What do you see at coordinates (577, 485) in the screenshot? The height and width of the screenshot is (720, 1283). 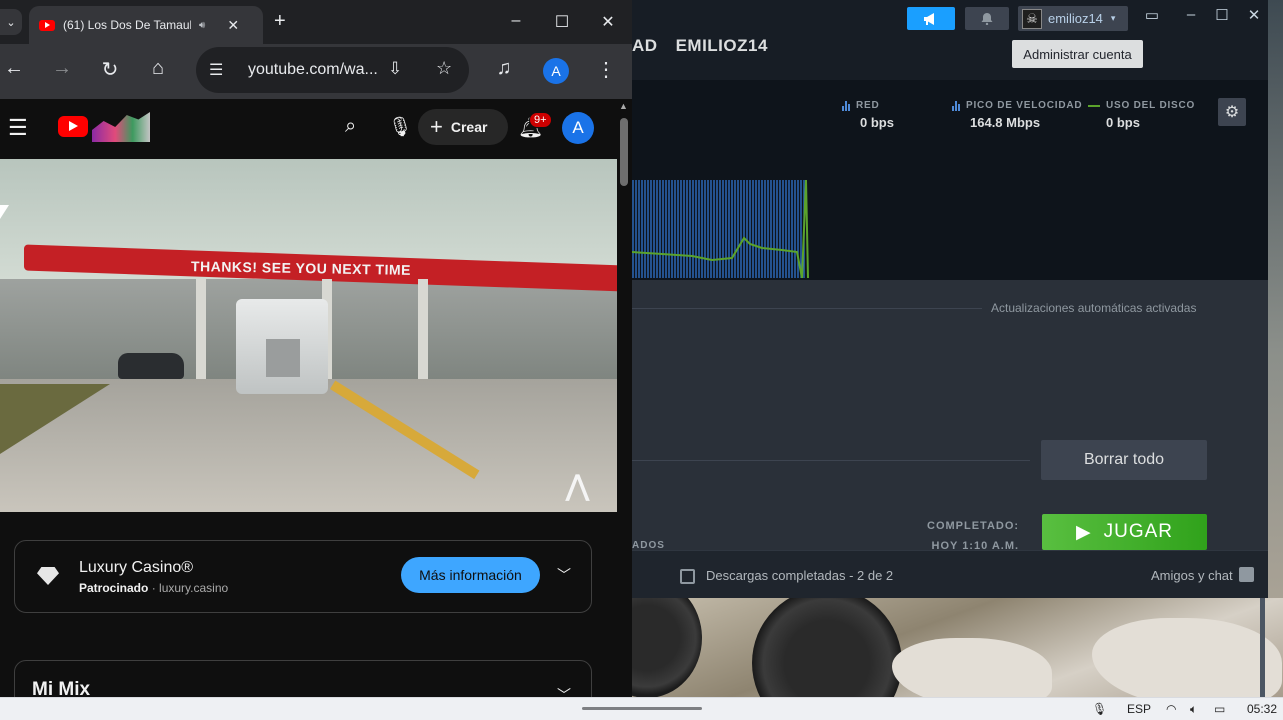 I see `channel-watermark-icon: ⋀` at bounding box center [577, 485].